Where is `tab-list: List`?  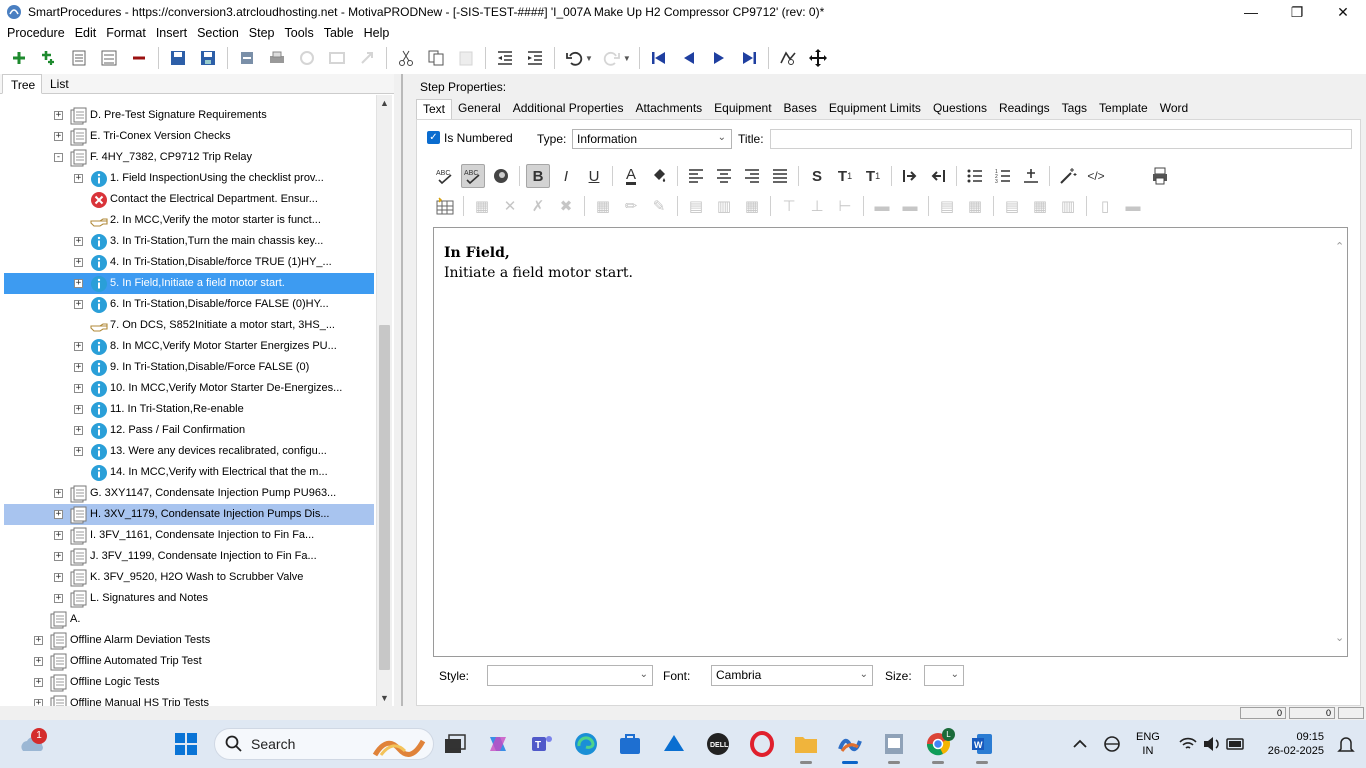
tab-list: List is located at coordinates (58, 84).